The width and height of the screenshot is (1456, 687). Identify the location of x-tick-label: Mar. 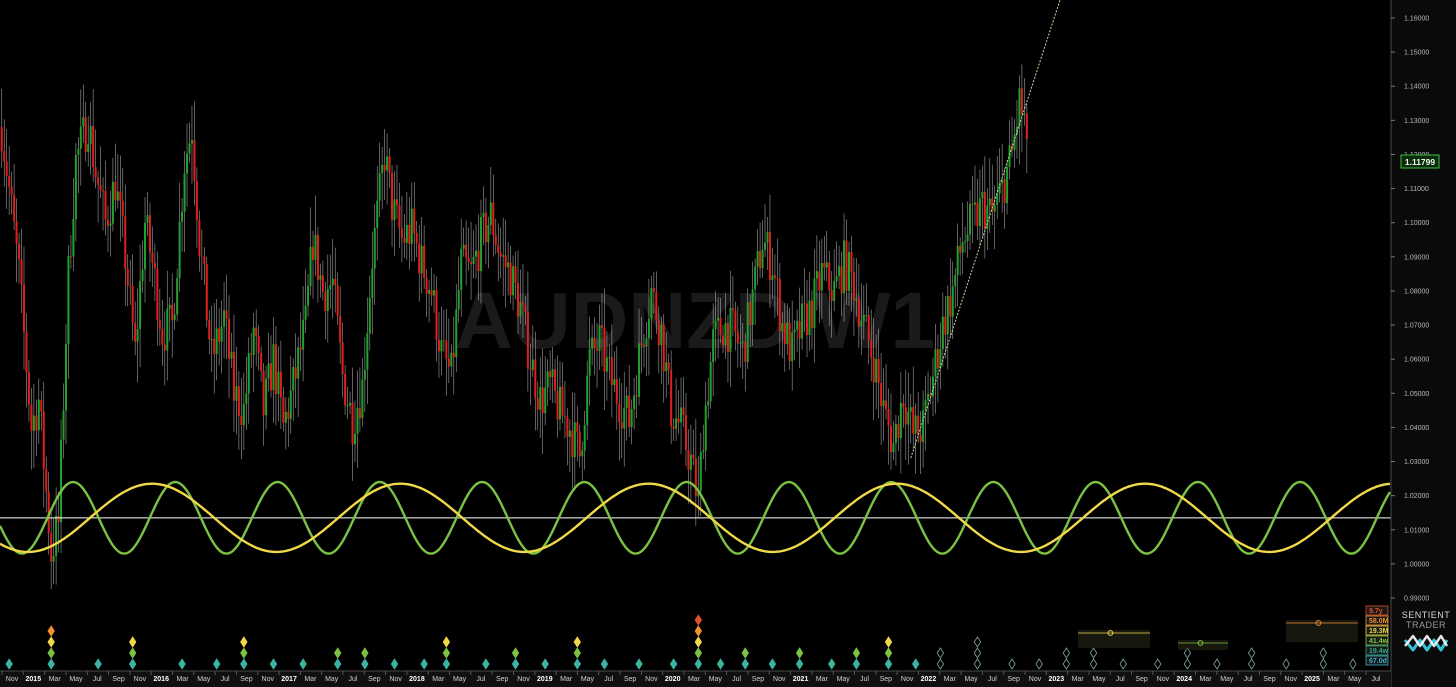
(1333, 679).